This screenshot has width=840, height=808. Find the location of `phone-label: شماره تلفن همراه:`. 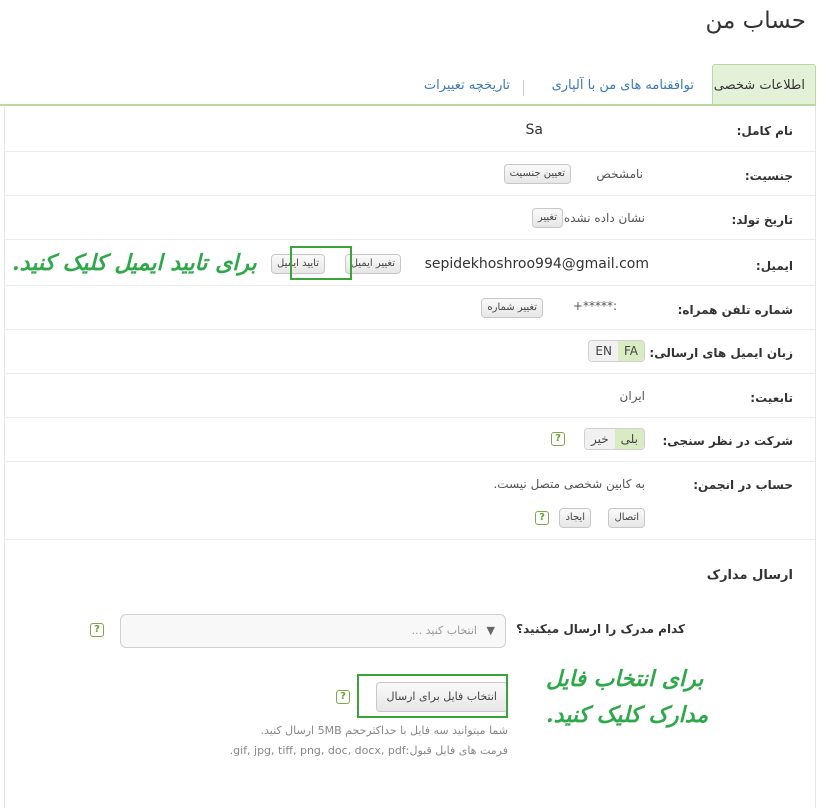

phone-label: شماره تلفن همراه: is located at coordinates (735, 310).